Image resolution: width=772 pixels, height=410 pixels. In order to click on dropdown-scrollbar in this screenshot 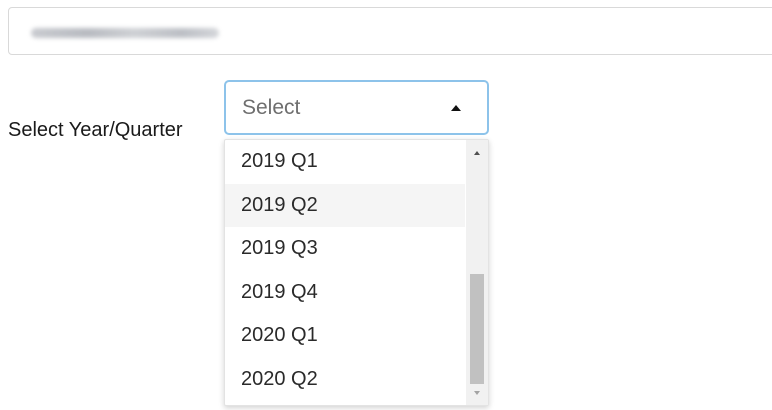, I will do `click(477, 272)`.